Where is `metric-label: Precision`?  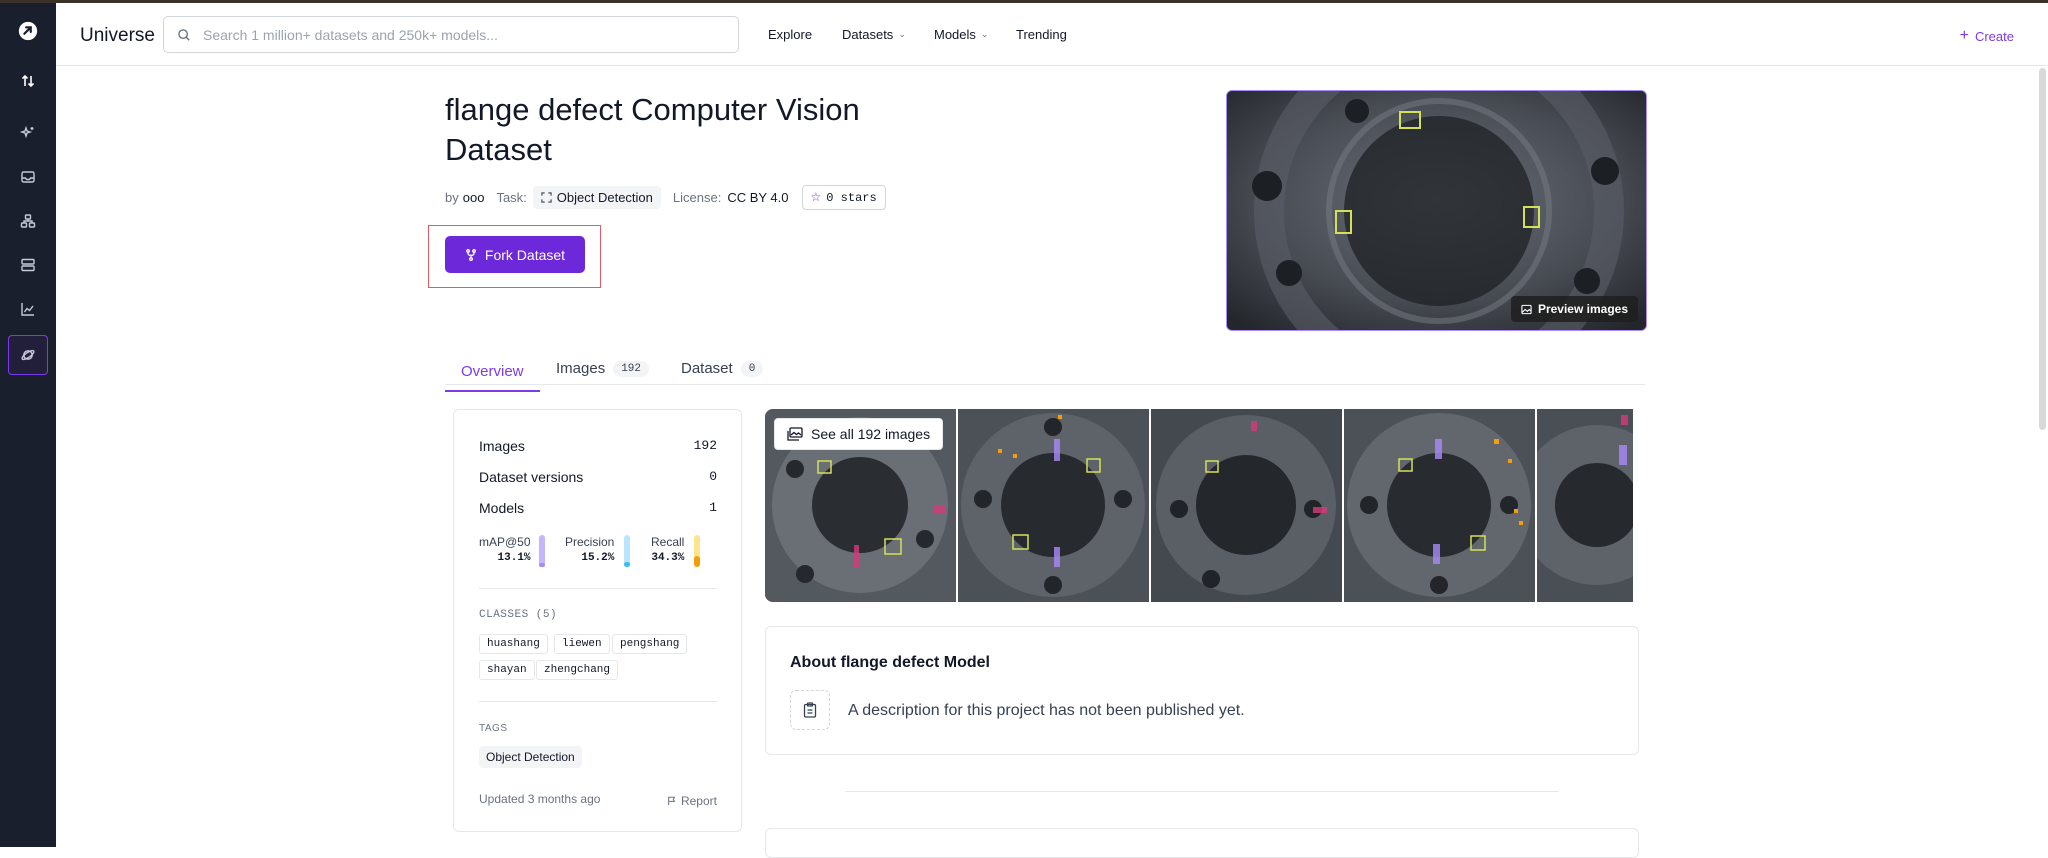
metric-label: Precision is located at coordinates (590, 542).